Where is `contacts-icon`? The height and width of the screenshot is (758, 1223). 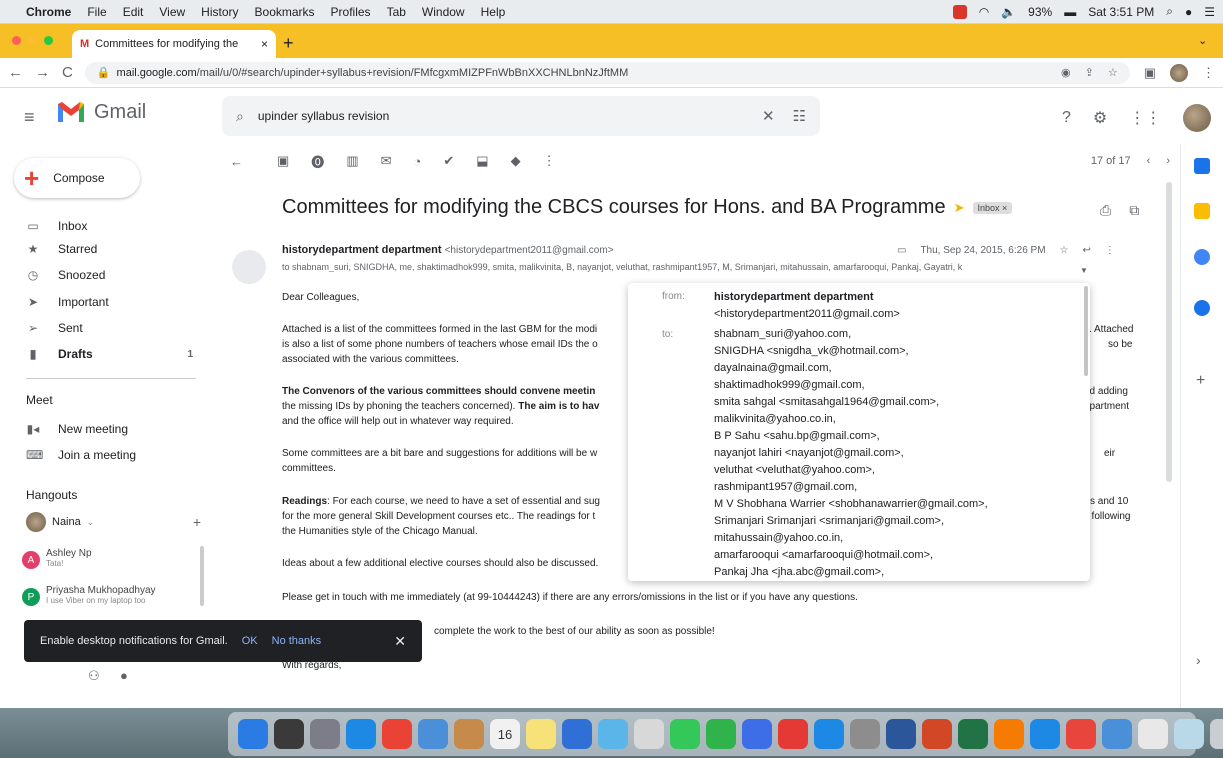 contacts-icon is located at coordinates (1202, 308).